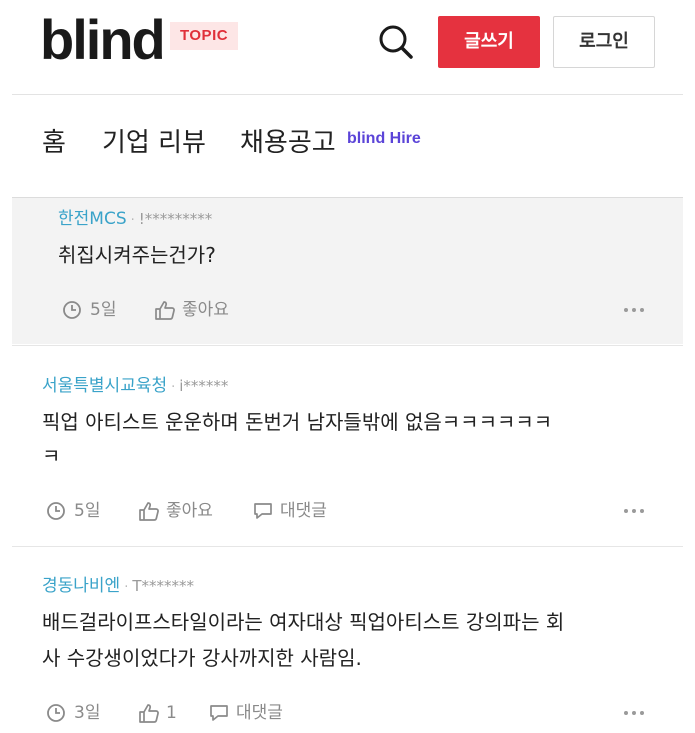  I want to click on comment-actions: 3일 1 대댓글, so click(356, 713).